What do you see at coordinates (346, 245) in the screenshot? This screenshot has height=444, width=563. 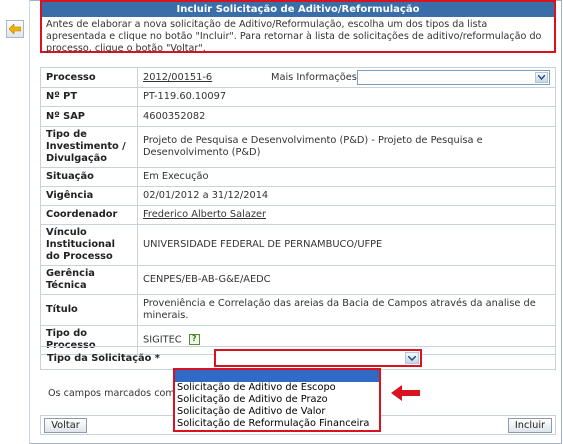 I see `row-value: UNIVERSIDADE FEDERAL DE PERNAMBUCO/UFPE` at bounding box center [346, 245].